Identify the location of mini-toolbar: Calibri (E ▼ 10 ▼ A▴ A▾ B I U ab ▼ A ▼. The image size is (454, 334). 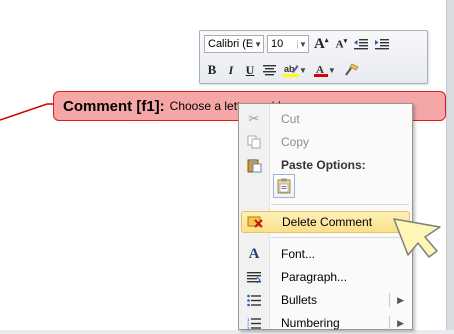
(313, 57).